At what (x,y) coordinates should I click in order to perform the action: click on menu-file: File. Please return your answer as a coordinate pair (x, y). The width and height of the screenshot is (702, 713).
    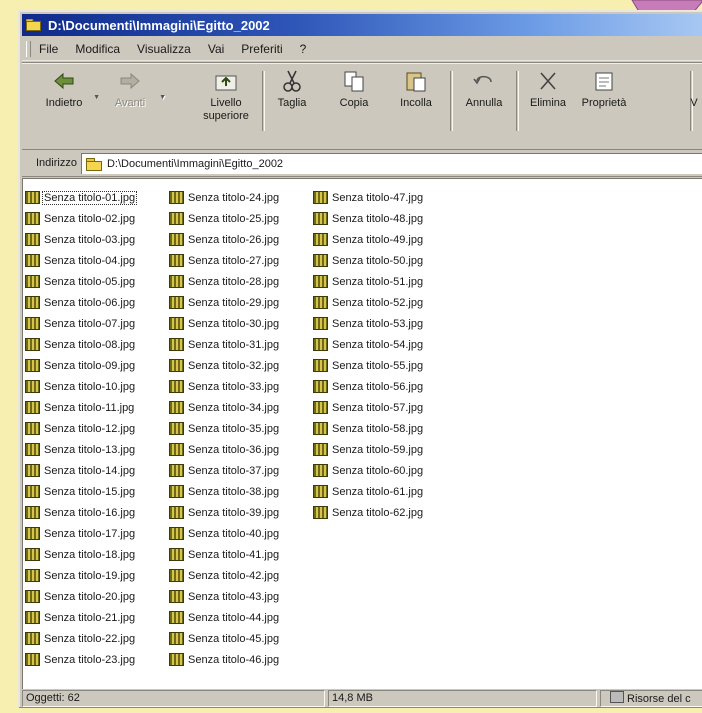
    Looking at the image, I should click on (48, 49).